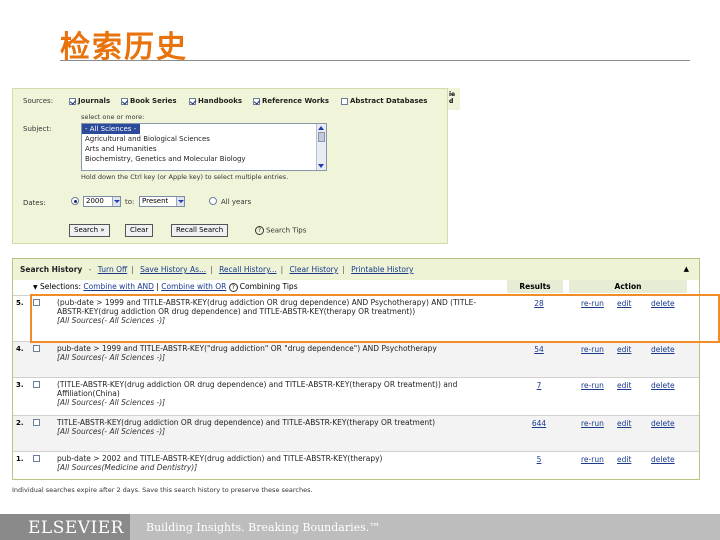 The width and height of the screenshot is (720, 540). Describe the element at coordinates (204, 139) in the screenshot. I see `subject-option: Agricultural and Biological Sciences` at that location.